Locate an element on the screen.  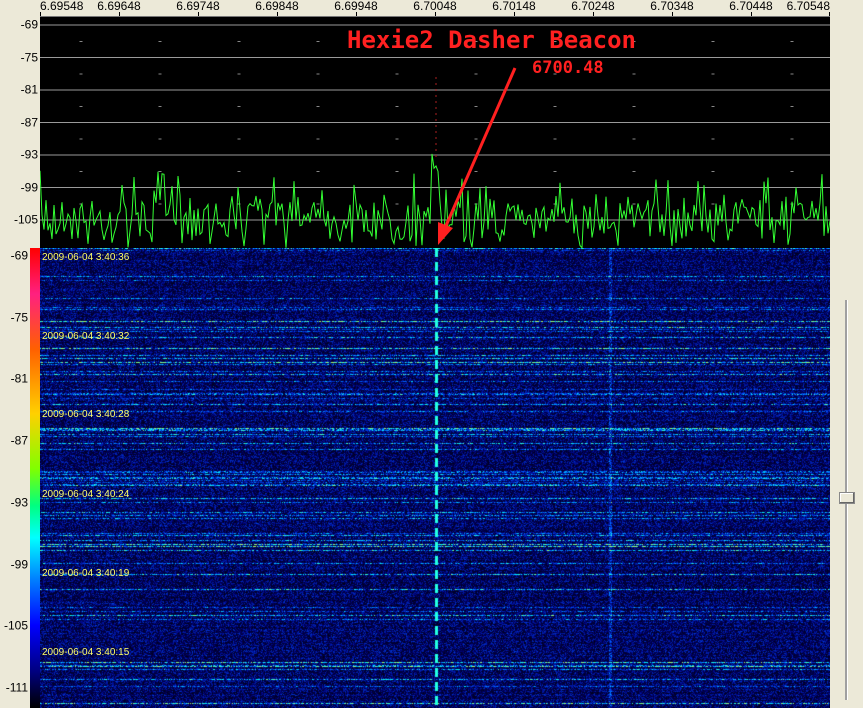
spectrum-db-label: -99 is located at coordinates (29, 187).